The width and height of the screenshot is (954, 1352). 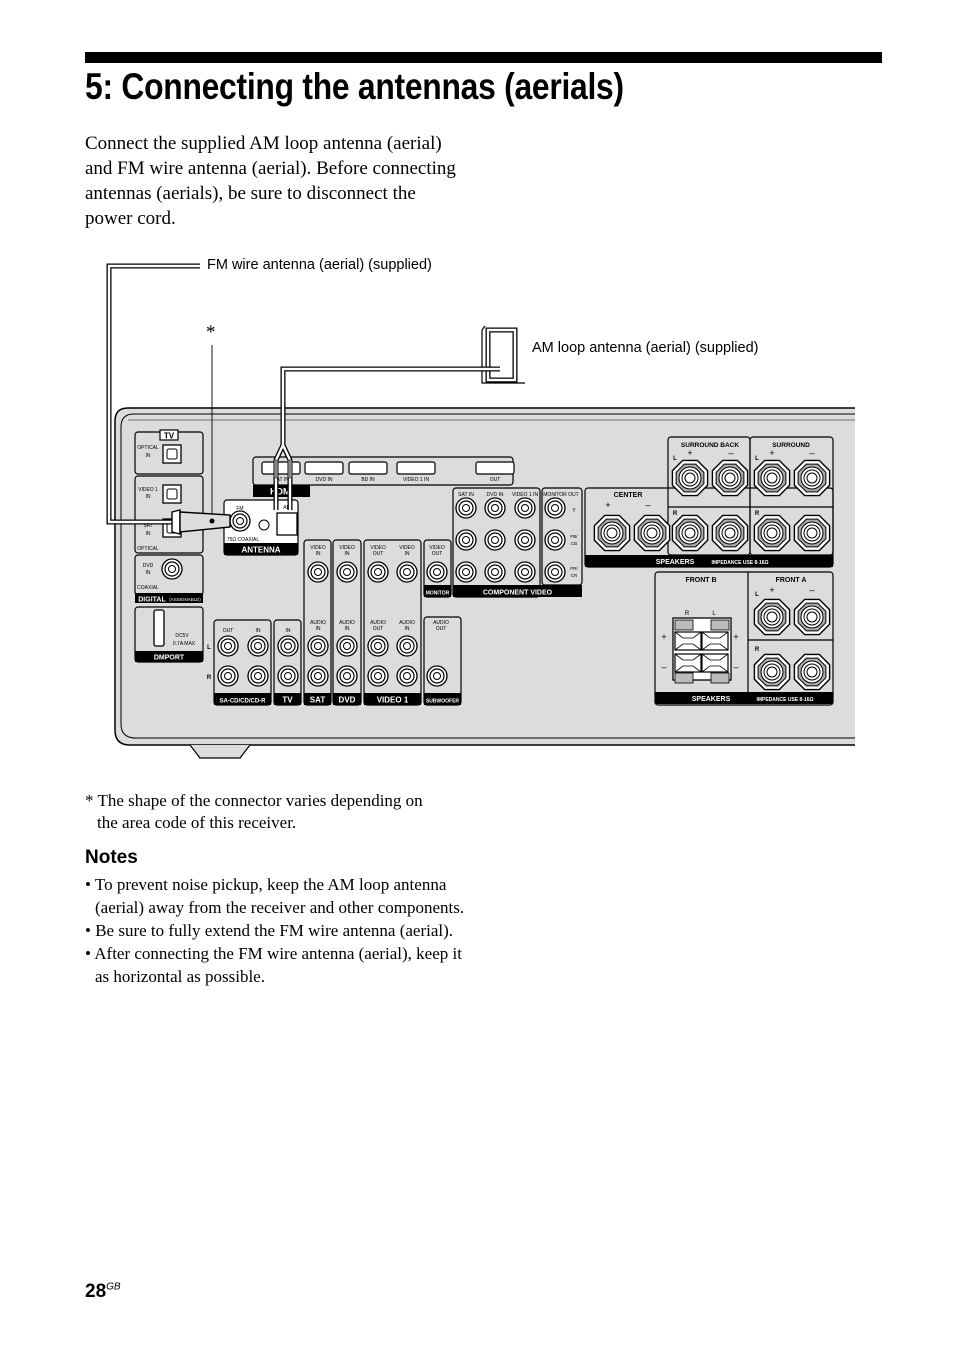 I want to click on panel-label: TV, so click(x=169, y=436).